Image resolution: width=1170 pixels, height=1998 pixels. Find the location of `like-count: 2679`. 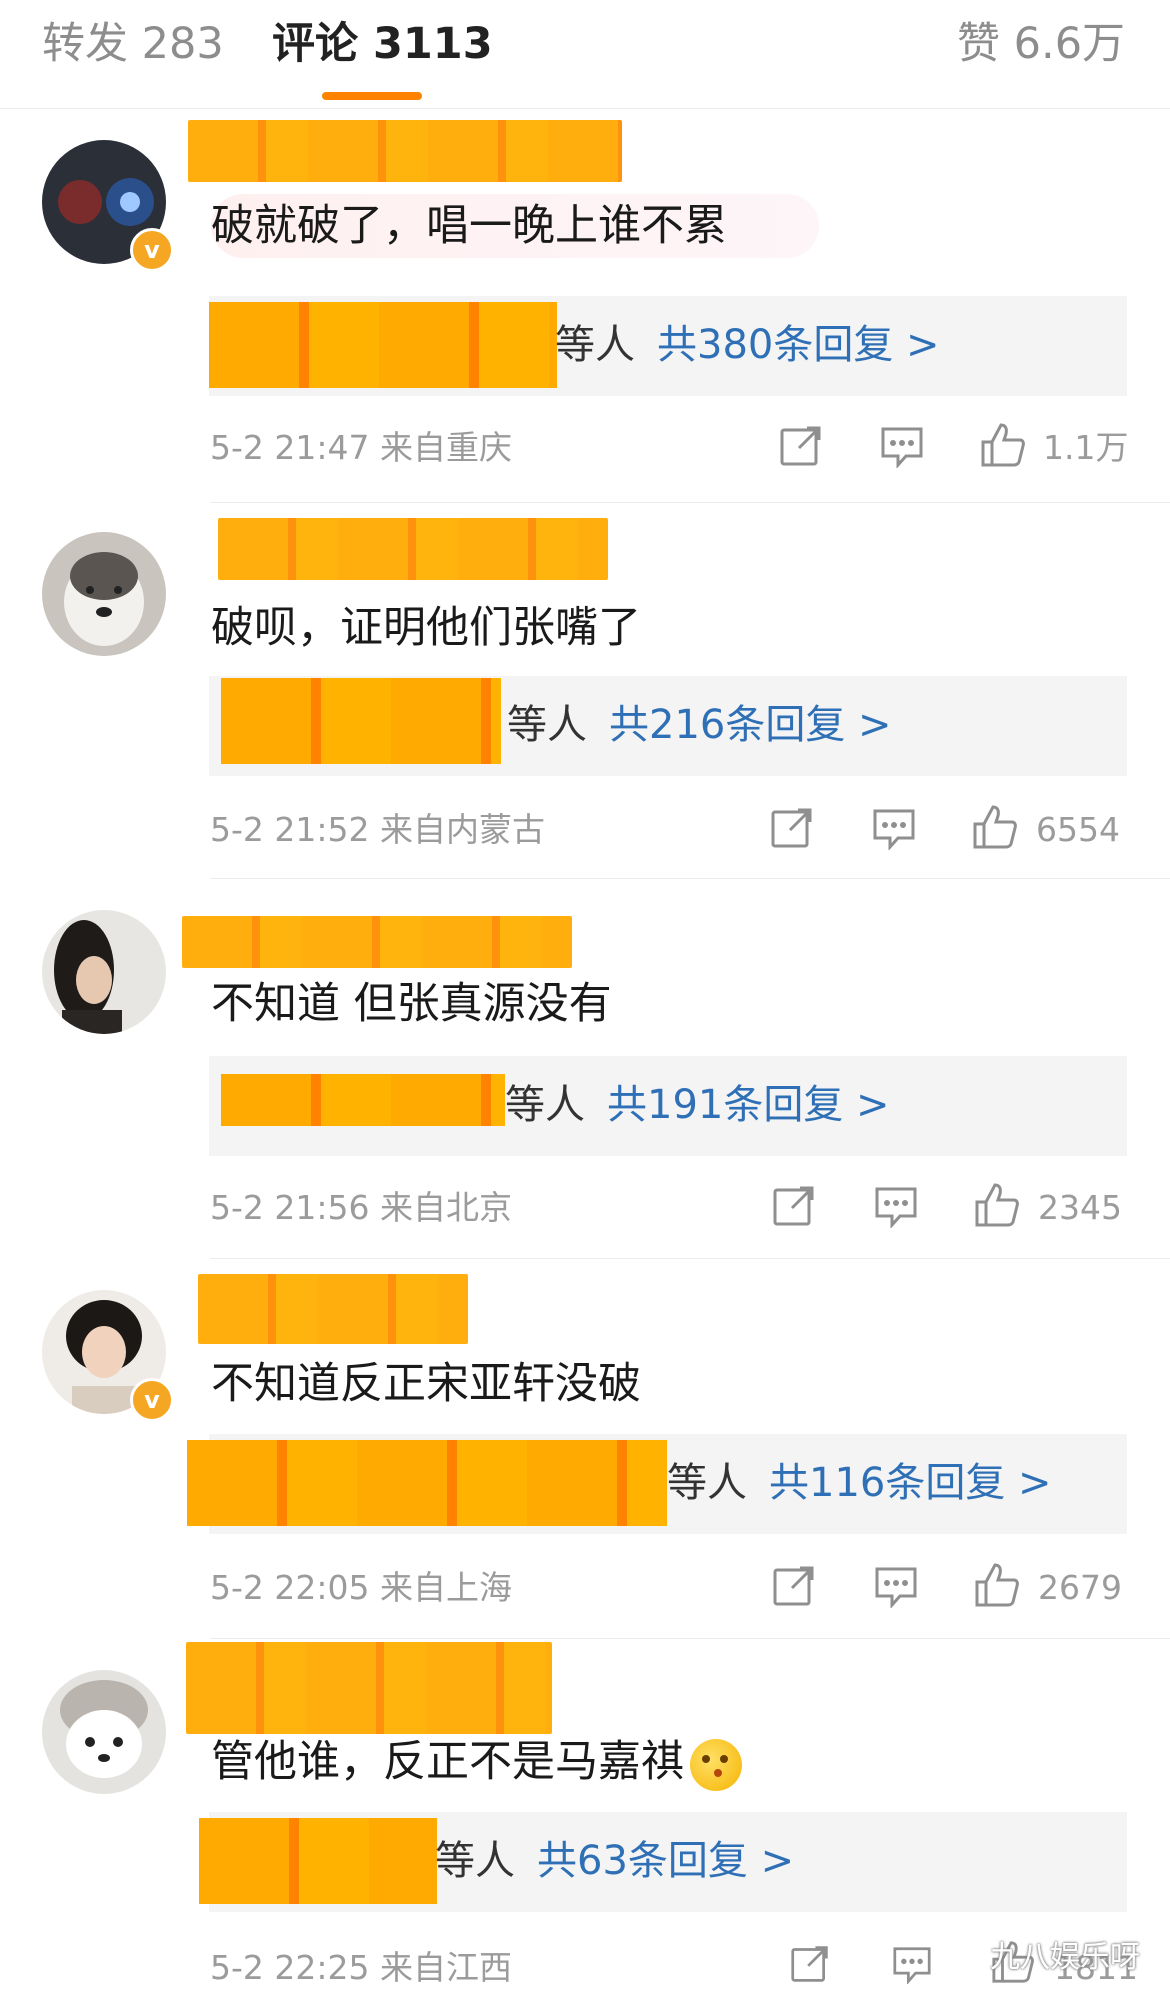

like-count: 2679 is located at coordinates (1080, 1587).